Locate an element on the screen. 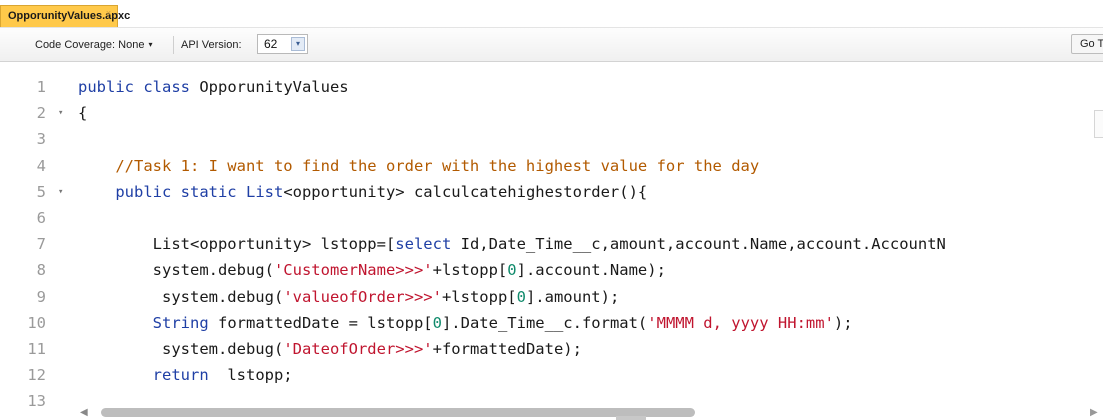  caret-down-icon: ▾ is located at coordinates (150, 44).